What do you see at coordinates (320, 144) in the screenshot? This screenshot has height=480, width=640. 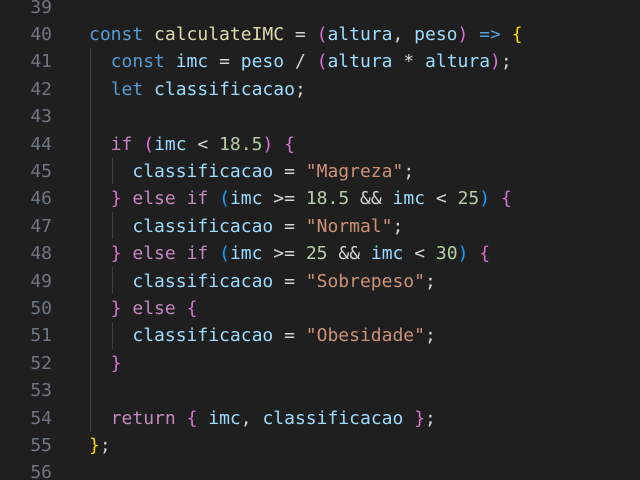 I see `code-line: 44 if (imc < 18.5) {` at bounding box center [320, 144].